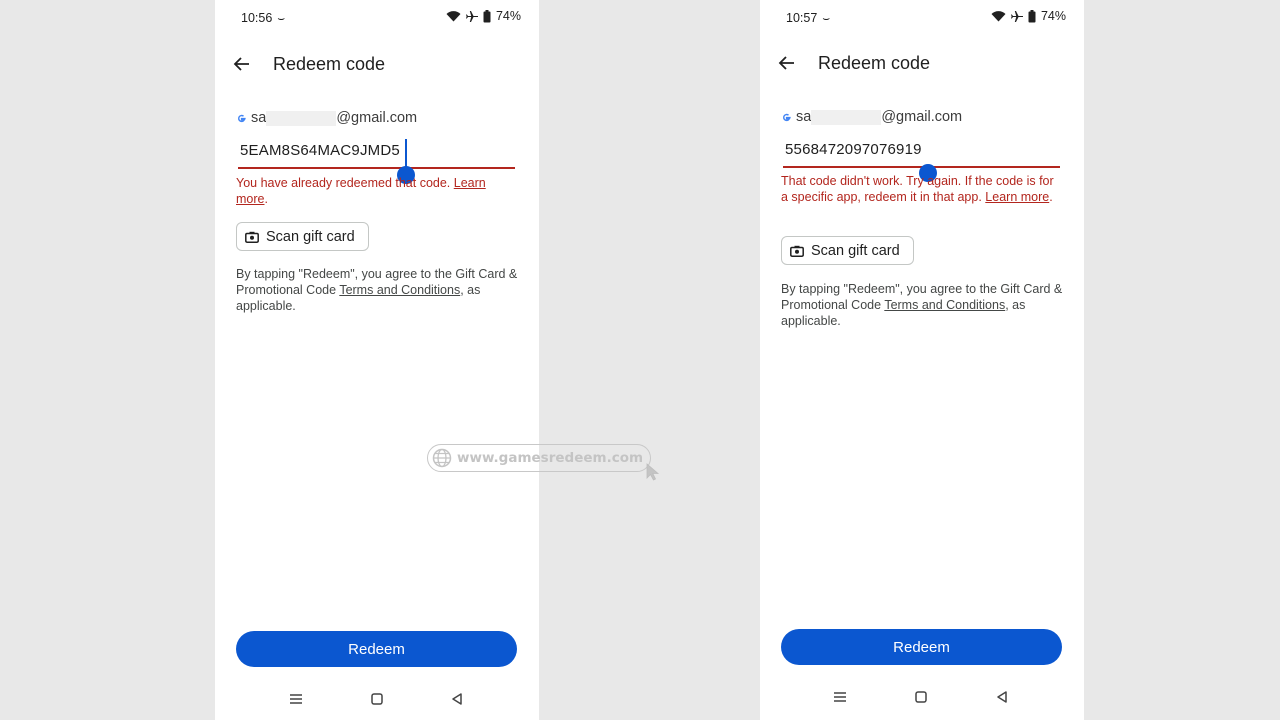 This screenshot has width=1280, height=720. What do you see at coordinates (442, 458) in the screenshot?
I see `globe-icon` at bounding box center [442, 458].